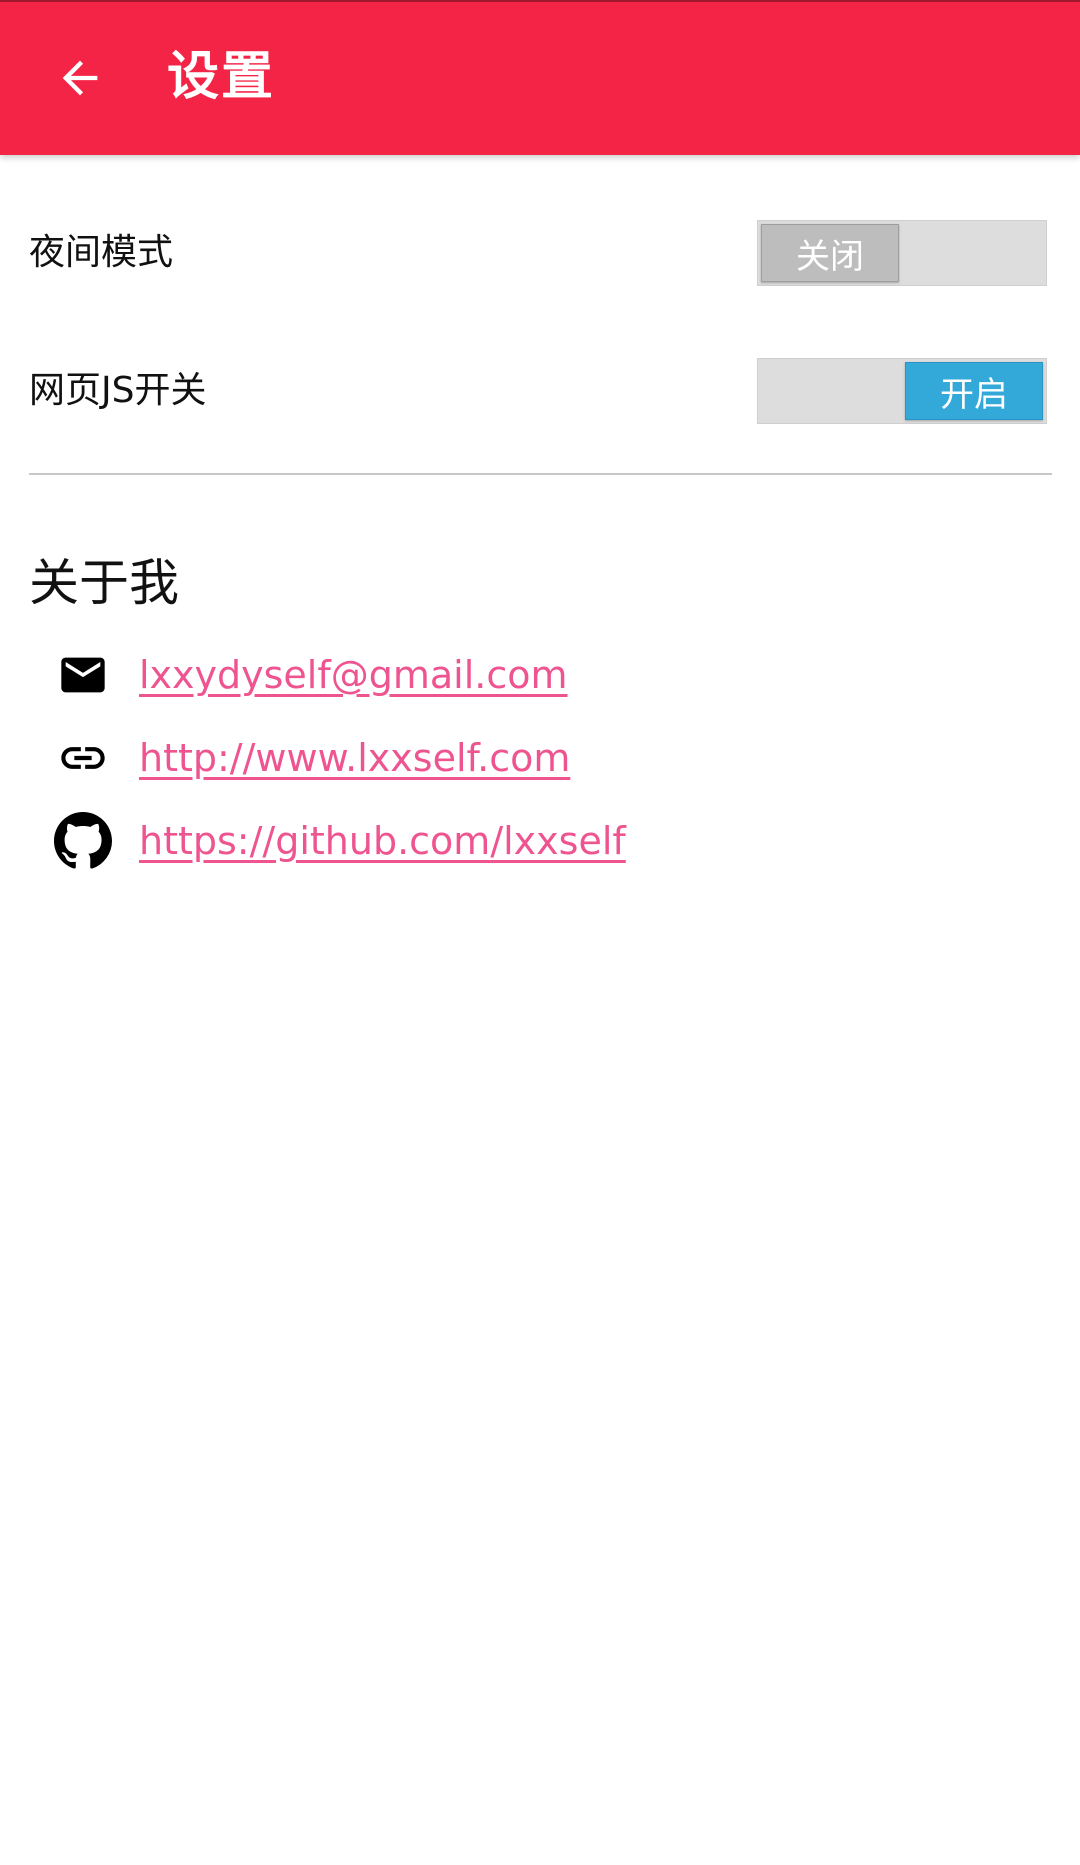  What do you see at coordinates (83, 840) in the screenshot?
I see `github-icon` at bounding box center [83, 840].